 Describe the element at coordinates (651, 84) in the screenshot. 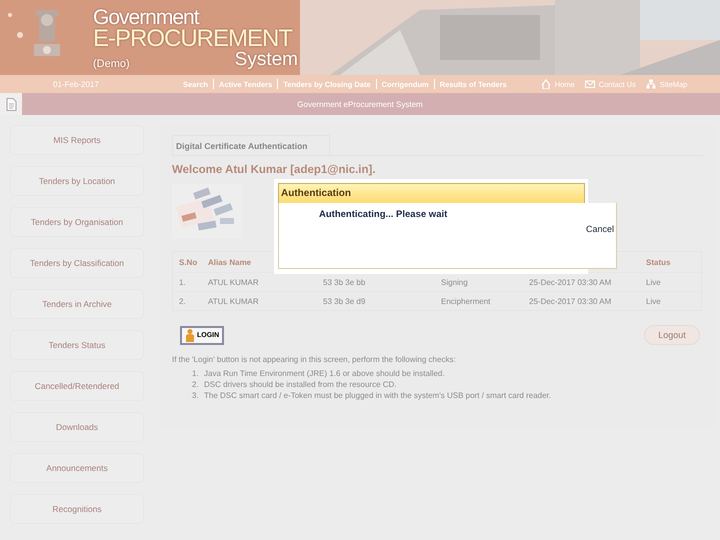

I see `sitemap-icon` at that location.